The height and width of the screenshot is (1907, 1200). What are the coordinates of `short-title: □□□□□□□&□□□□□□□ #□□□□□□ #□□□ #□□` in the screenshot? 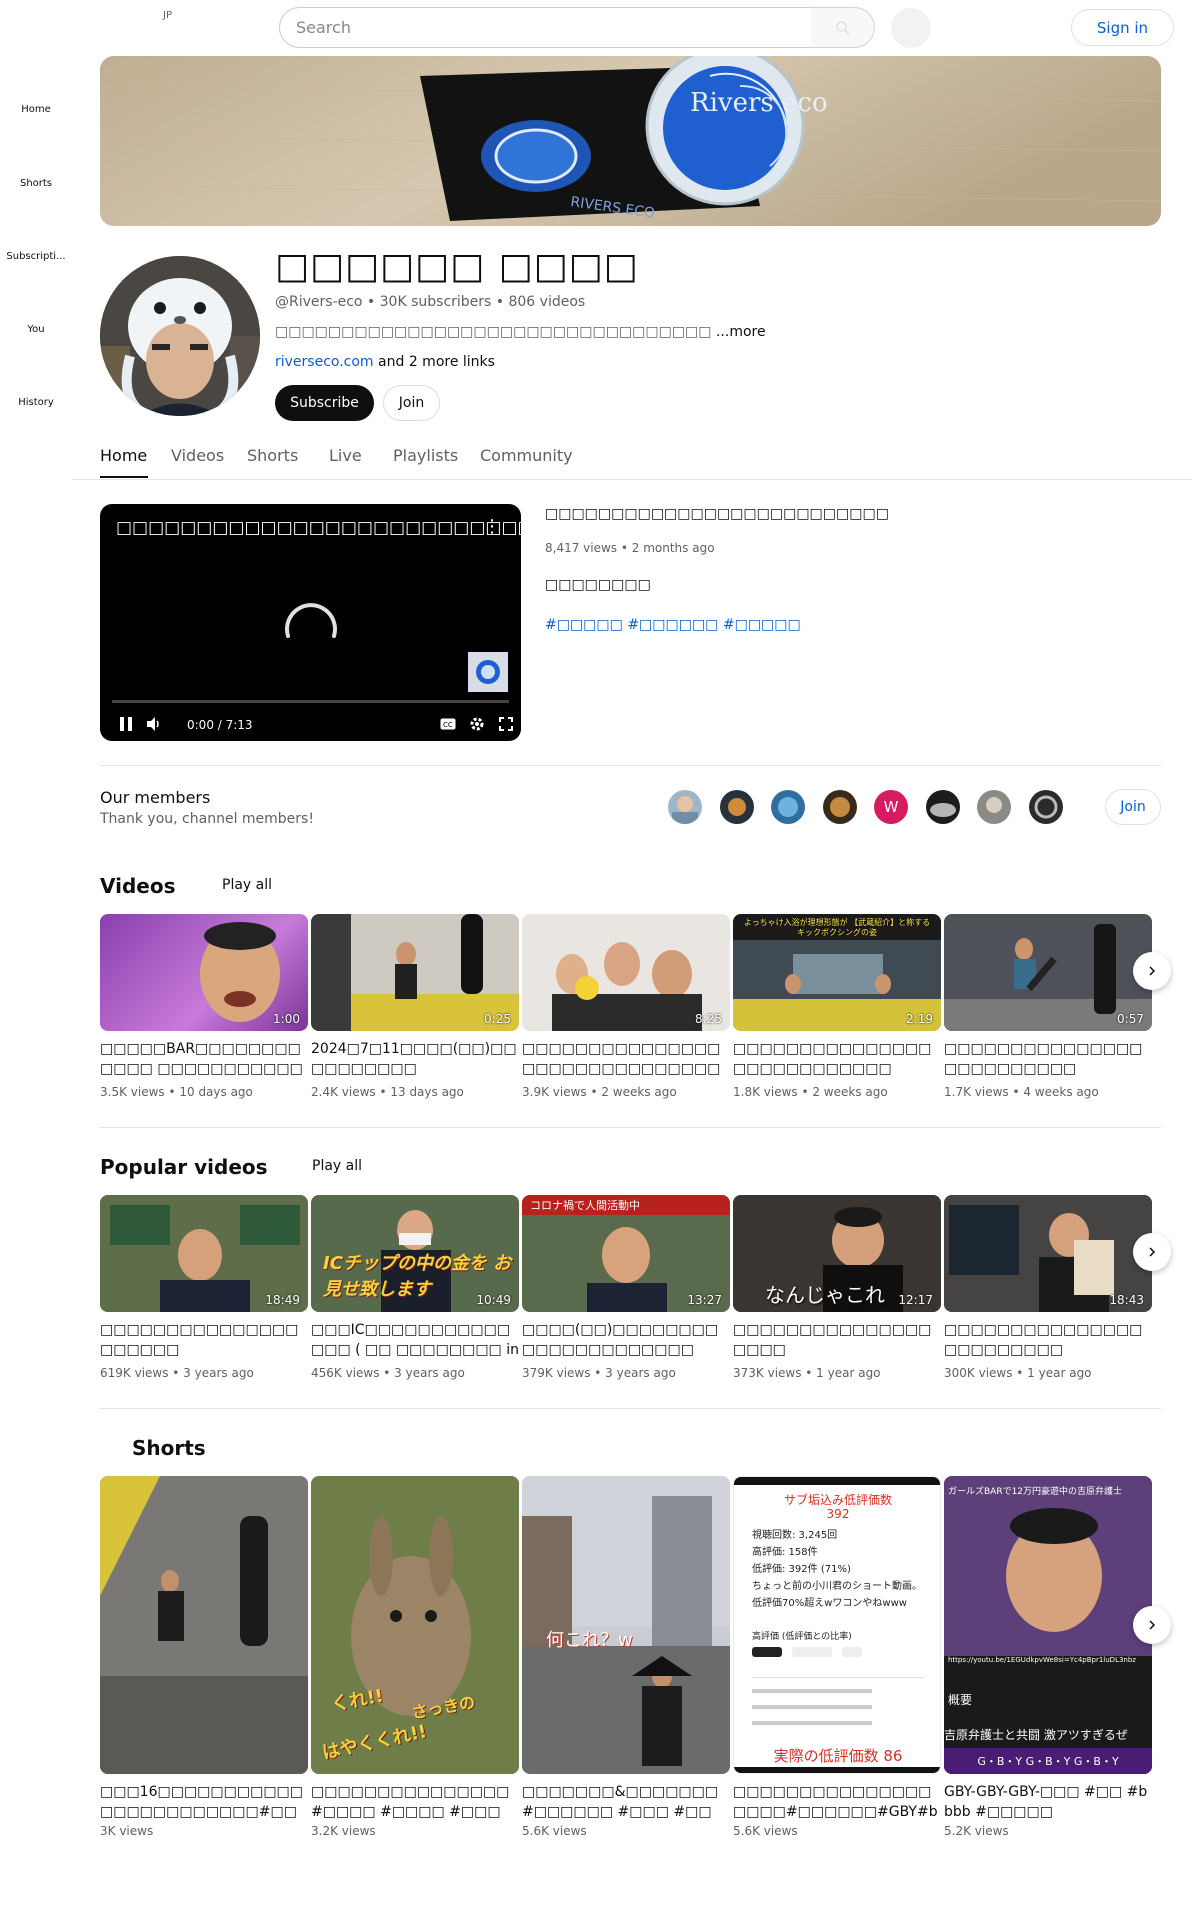 It's located at (626, 1802).